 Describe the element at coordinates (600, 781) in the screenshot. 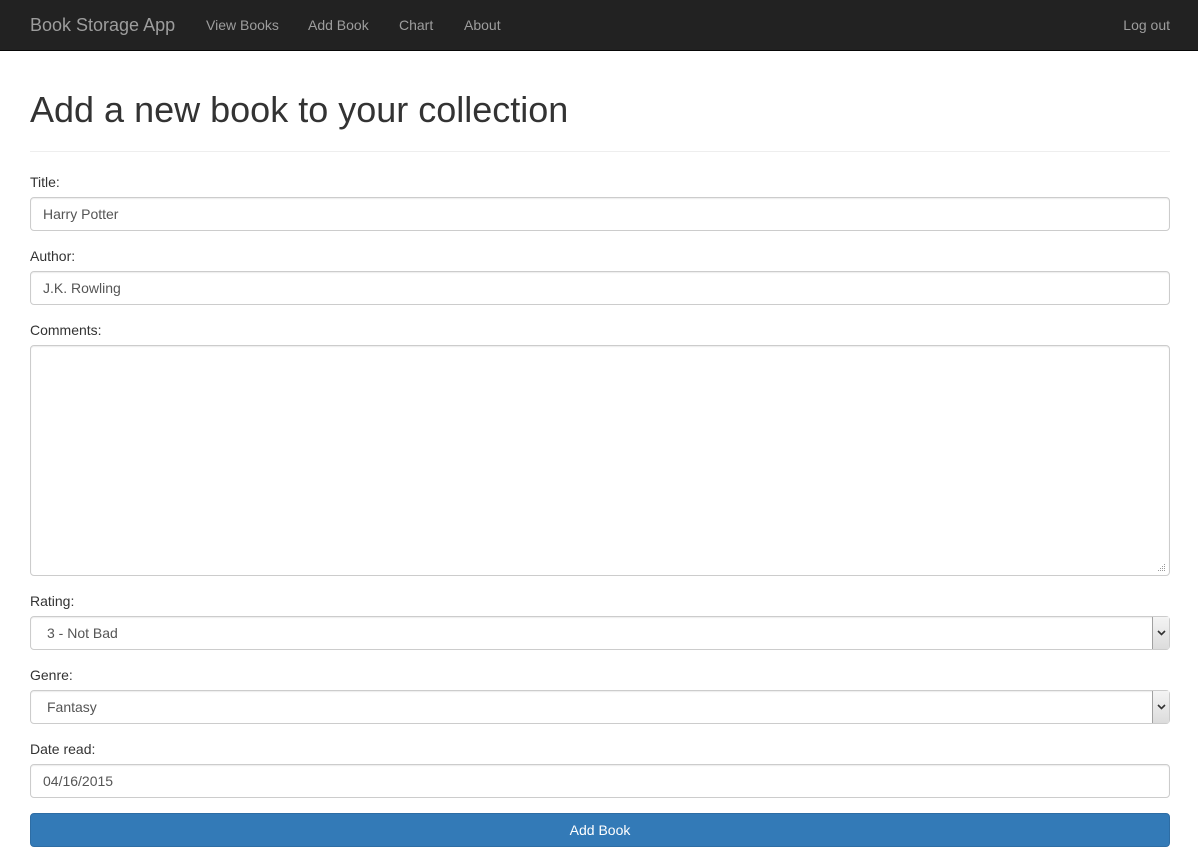

I see `date-read-input: 04/16/2015` at that location.